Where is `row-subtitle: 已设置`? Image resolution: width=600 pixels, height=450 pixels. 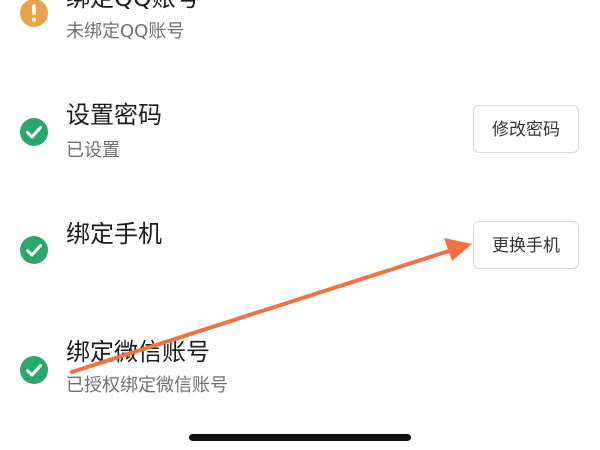 row-subtitle: 已设置 is located at coordinates (93, 150).